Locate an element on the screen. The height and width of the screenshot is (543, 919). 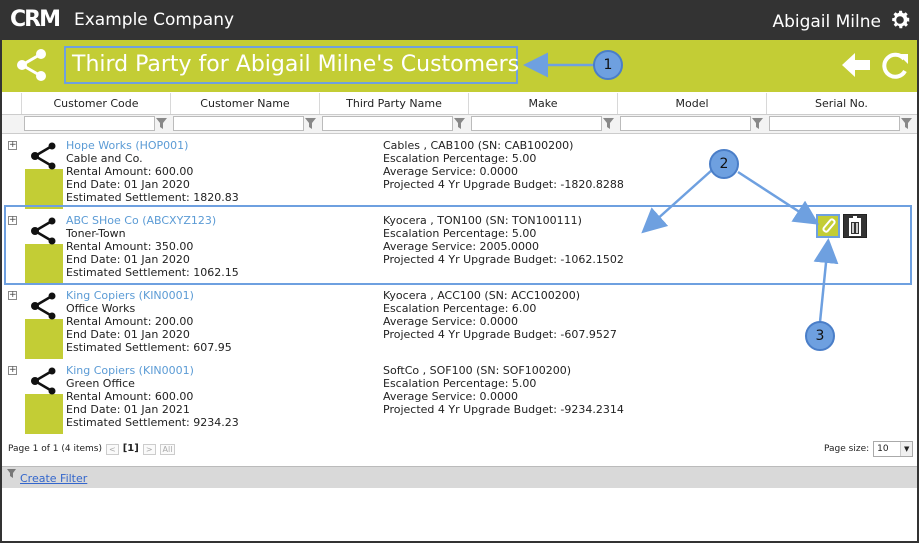
filter-input-customer-name is located at coordinates (238, 123).